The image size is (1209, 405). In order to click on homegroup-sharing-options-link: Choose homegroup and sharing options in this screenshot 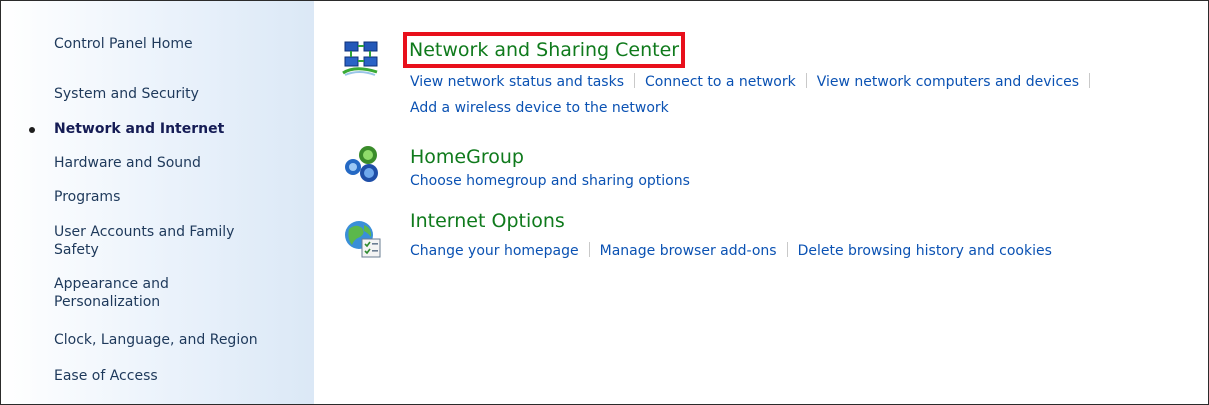, I will do `click(550, 181)`.